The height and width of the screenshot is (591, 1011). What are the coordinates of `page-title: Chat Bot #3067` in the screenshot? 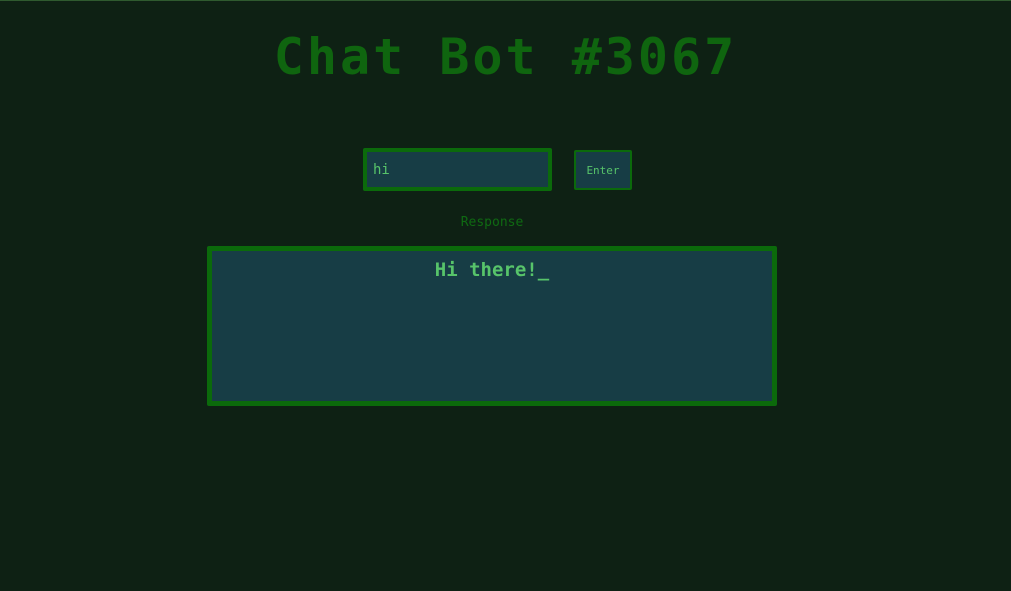 It's located at (505, 57).